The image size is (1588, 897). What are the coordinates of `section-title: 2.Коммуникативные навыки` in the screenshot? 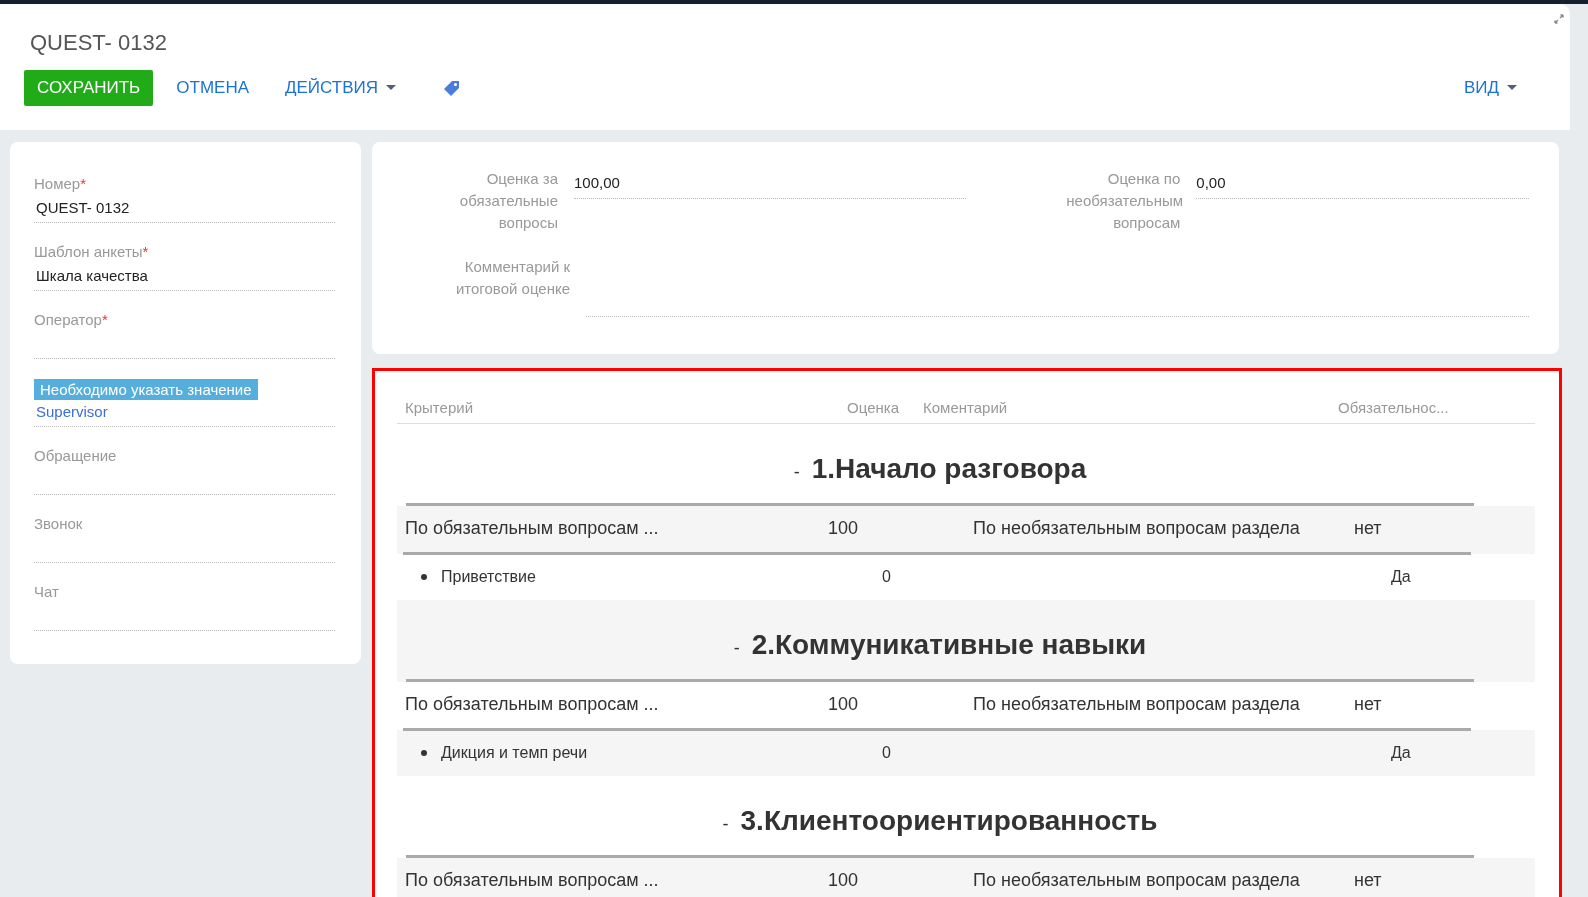 It's located at (949, 645).